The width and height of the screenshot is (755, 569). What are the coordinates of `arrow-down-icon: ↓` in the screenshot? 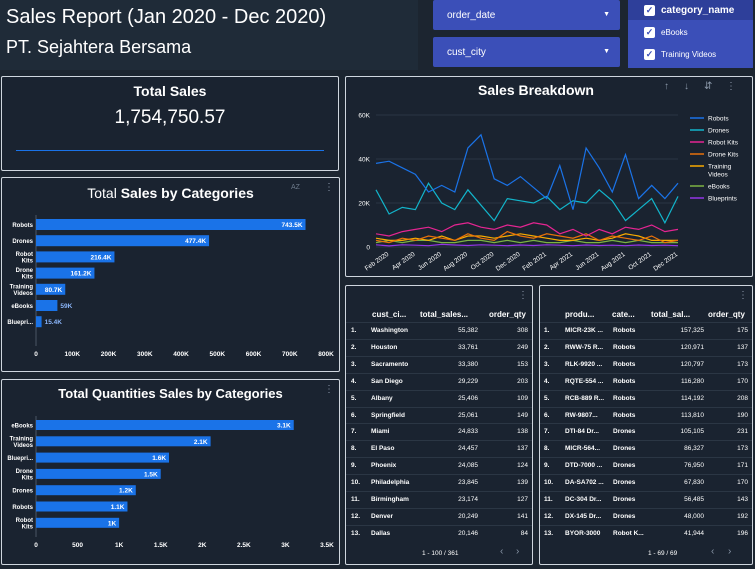 It's located at (686, 86).